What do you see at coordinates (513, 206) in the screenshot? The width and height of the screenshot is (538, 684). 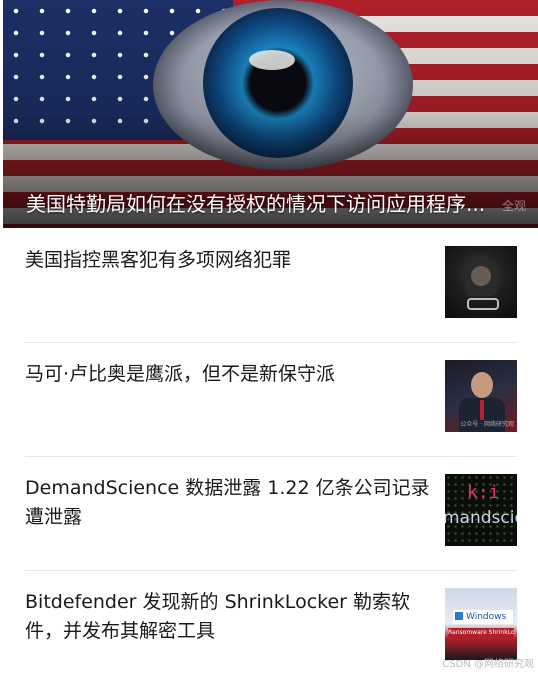 I see `banner-watermark: 全观` at bounding box center [513, 206].